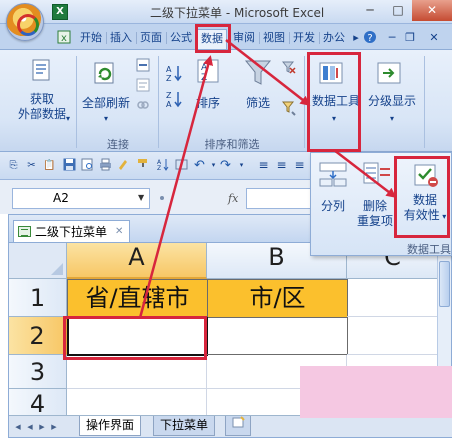  Describe the element at coordinates (375, 214) in the screenshot. I see `remove-duplicates-button: 删除 重复项` at that location.